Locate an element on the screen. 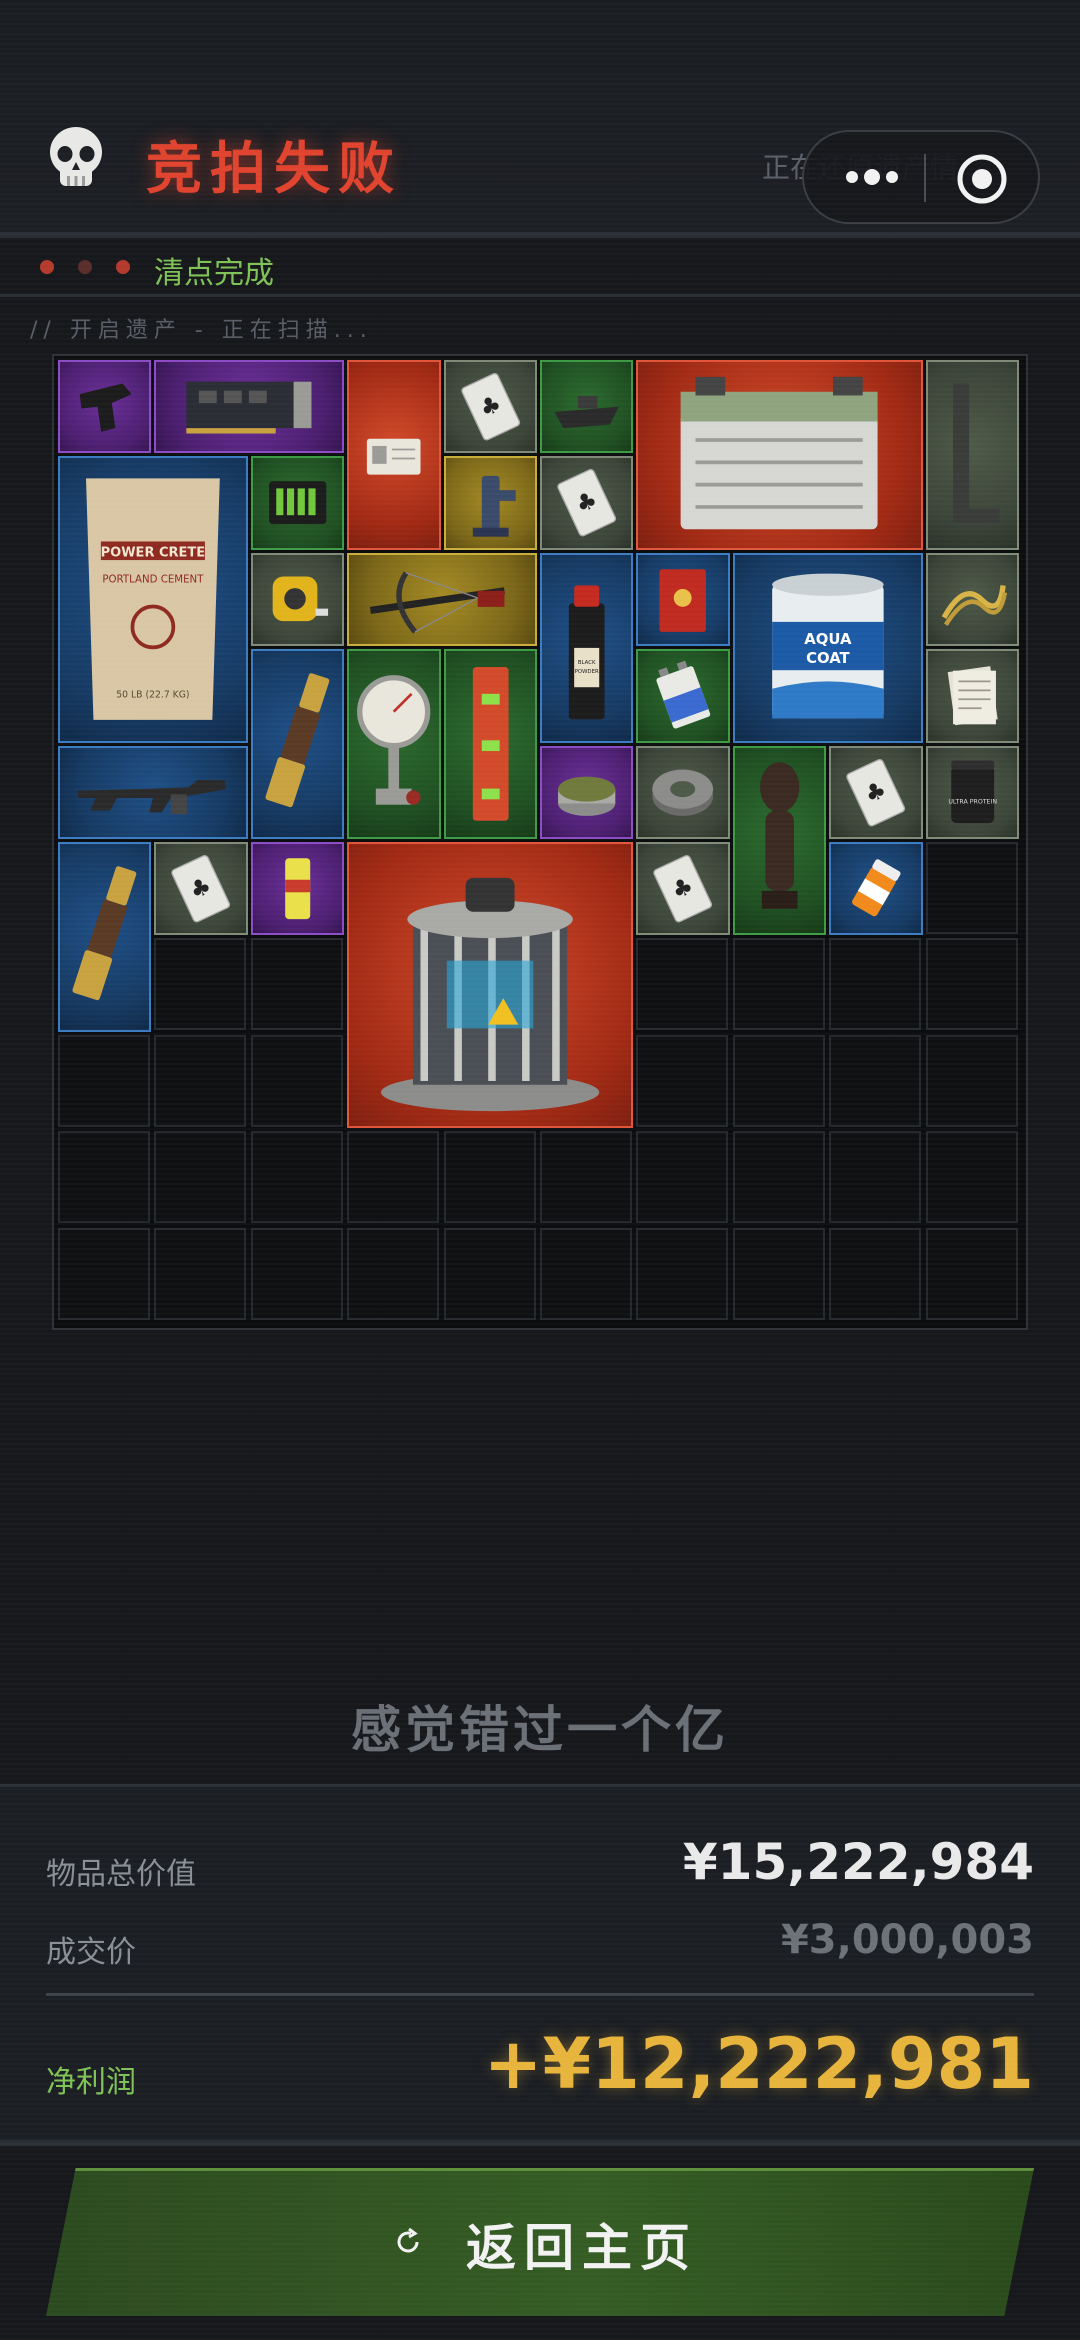 The width and height of the screenshot is (1080, 2340). level-icon is located at coordinates (490, 744).